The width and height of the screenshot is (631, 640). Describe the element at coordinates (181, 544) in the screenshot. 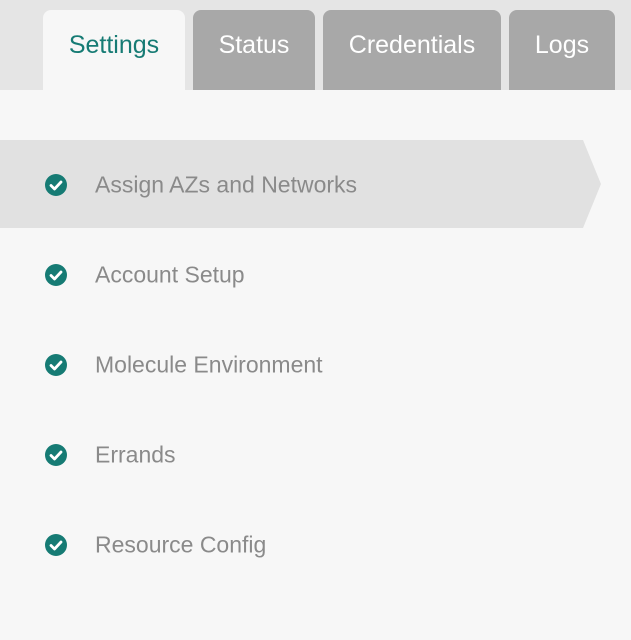

I see `sidebar-item-label: Resource Config` at that location.